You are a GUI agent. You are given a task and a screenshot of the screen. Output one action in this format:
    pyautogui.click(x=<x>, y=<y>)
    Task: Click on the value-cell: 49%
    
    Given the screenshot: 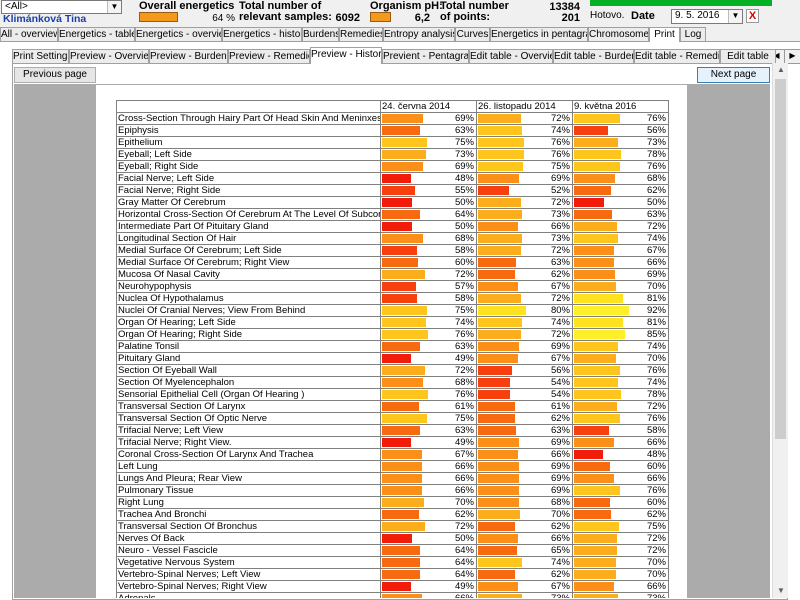 What is the action you would take?
    pyautogui.click(x=428, y=586)
    